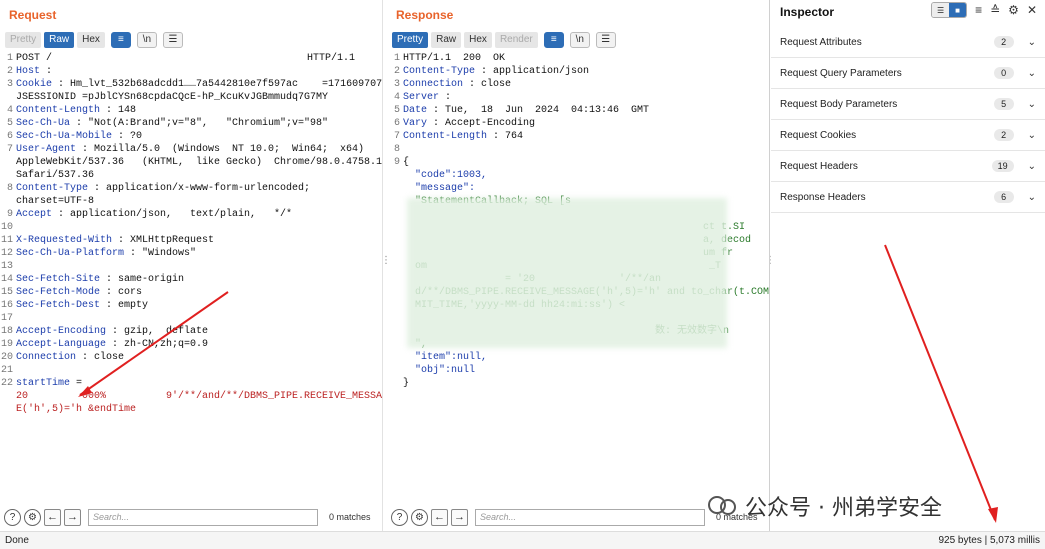 This screenshot has height=549, width=1045. Describe the element at coordinates (59, 39) in the screenshot. I see `request-tab-raw: Raw` at that location.